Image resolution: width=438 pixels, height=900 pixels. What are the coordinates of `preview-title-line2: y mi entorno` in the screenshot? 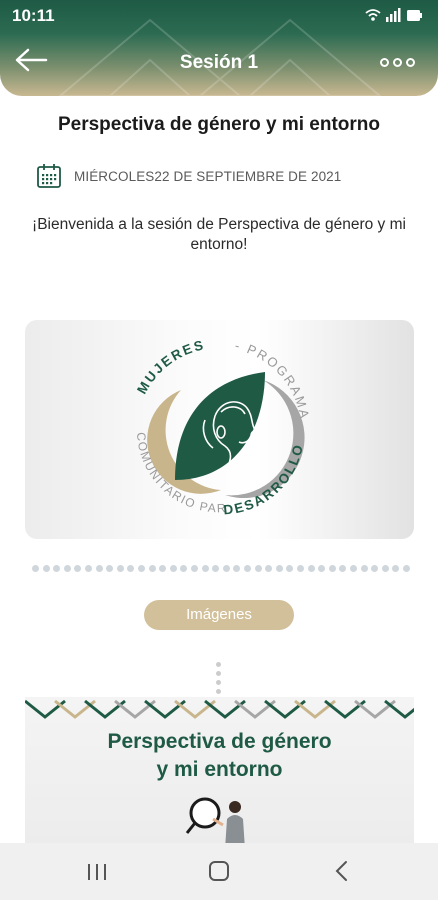 It's located at (219, 769).